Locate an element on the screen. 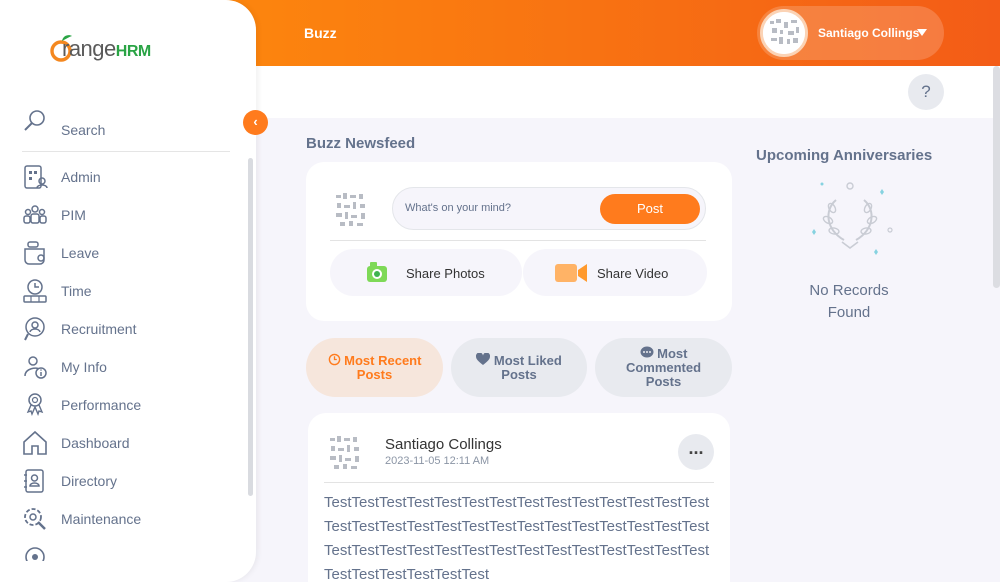  sidebar-item-label: Recruitment is located at coordinates (99, 329).